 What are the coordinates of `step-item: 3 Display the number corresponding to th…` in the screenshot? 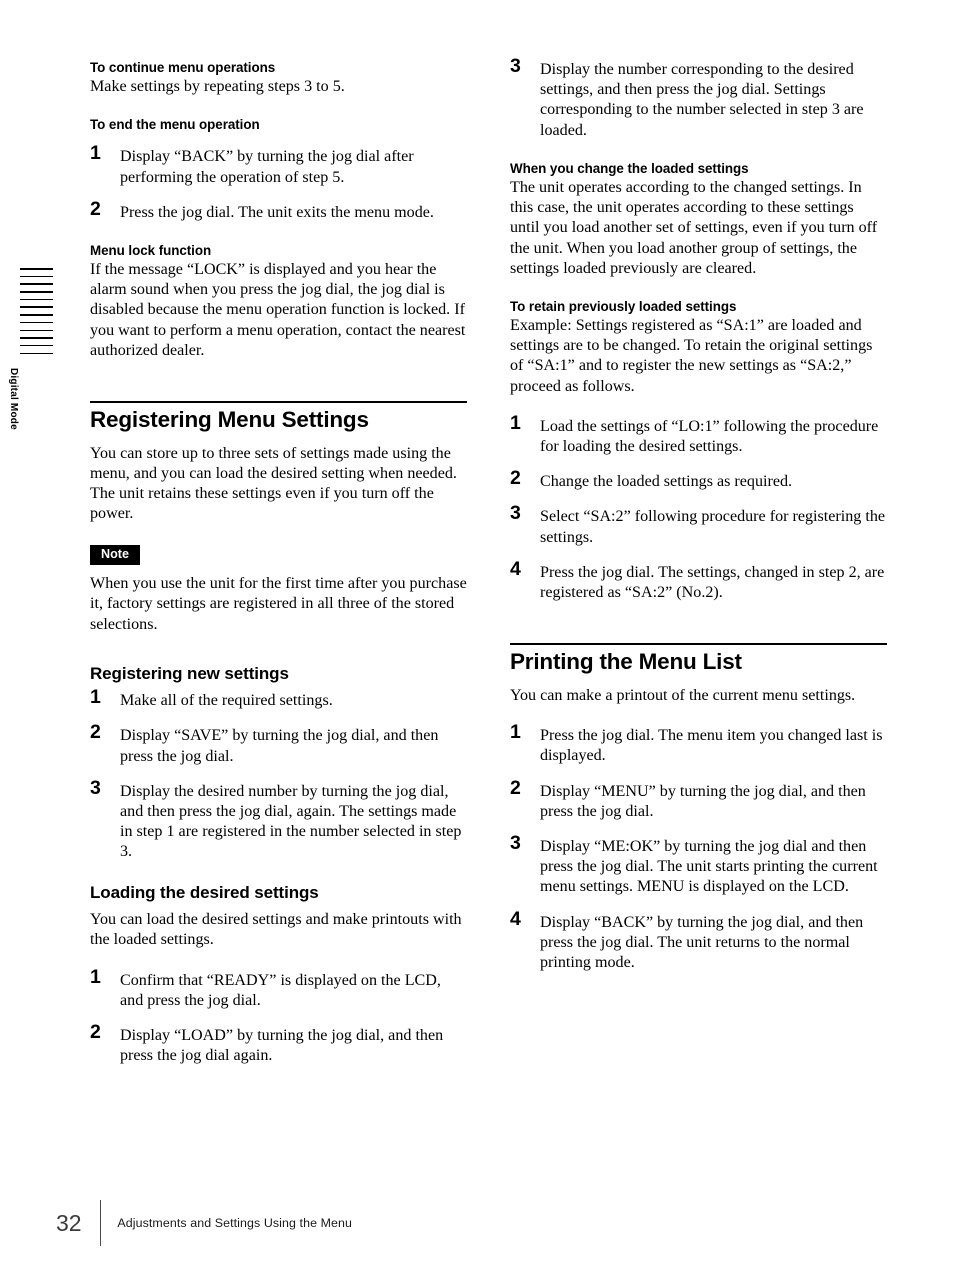 It's located at (698, 98).